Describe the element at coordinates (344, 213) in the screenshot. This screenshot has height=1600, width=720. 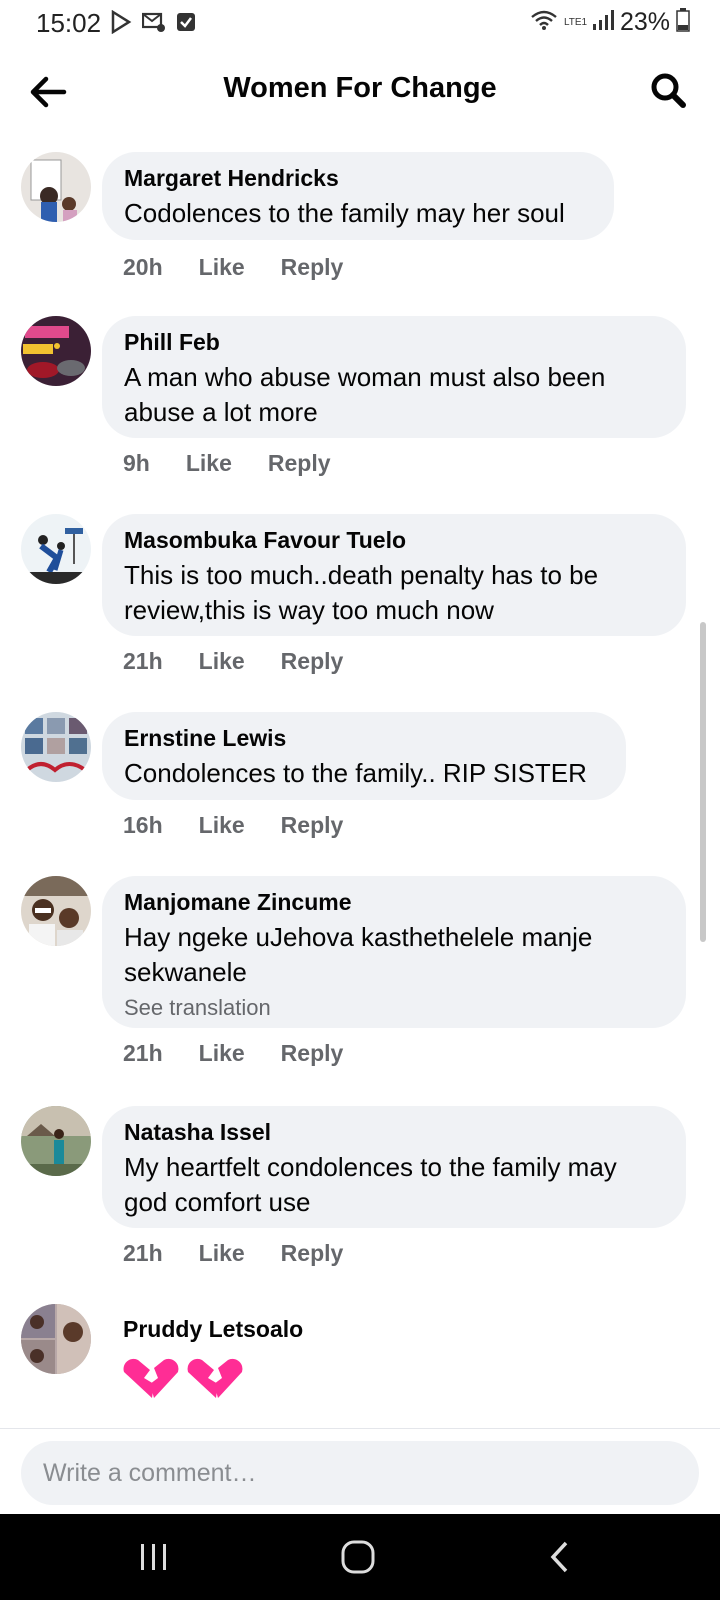
I see `comment-text: Codolences to the family may her soul` at that location.